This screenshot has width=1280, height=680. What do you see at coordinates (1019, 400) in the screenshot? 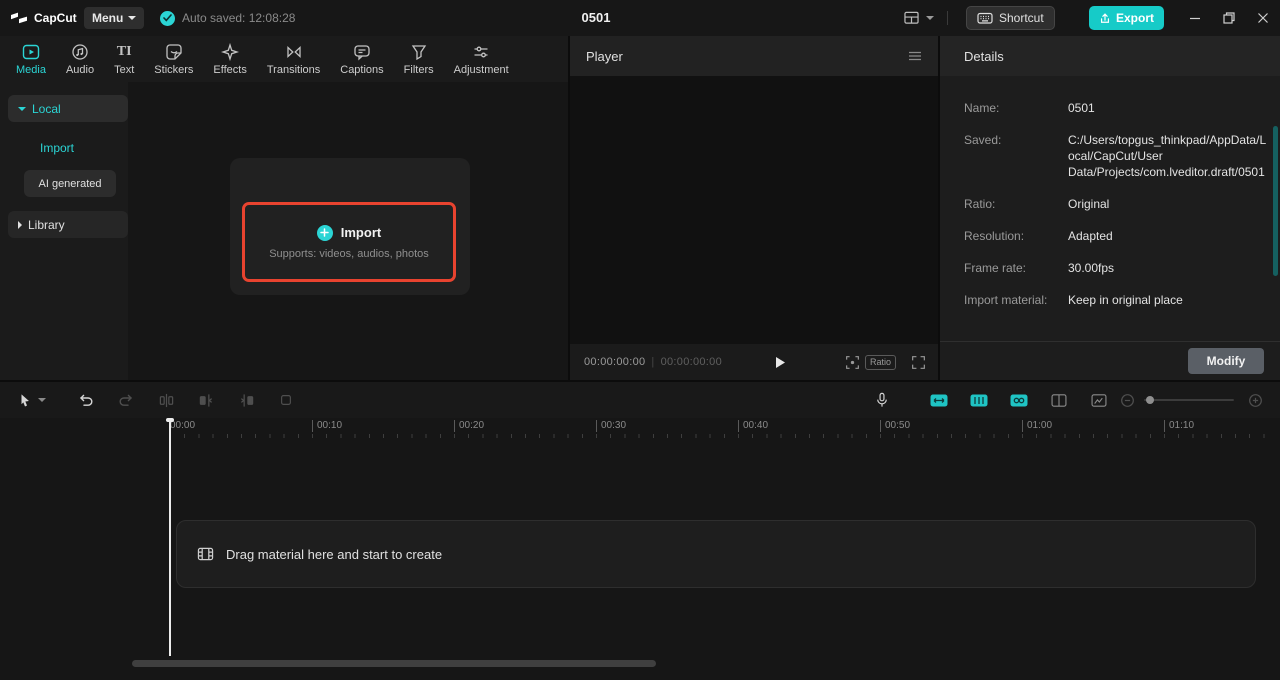
I see `link-clips-icon` at bounding box center [1019, 400].